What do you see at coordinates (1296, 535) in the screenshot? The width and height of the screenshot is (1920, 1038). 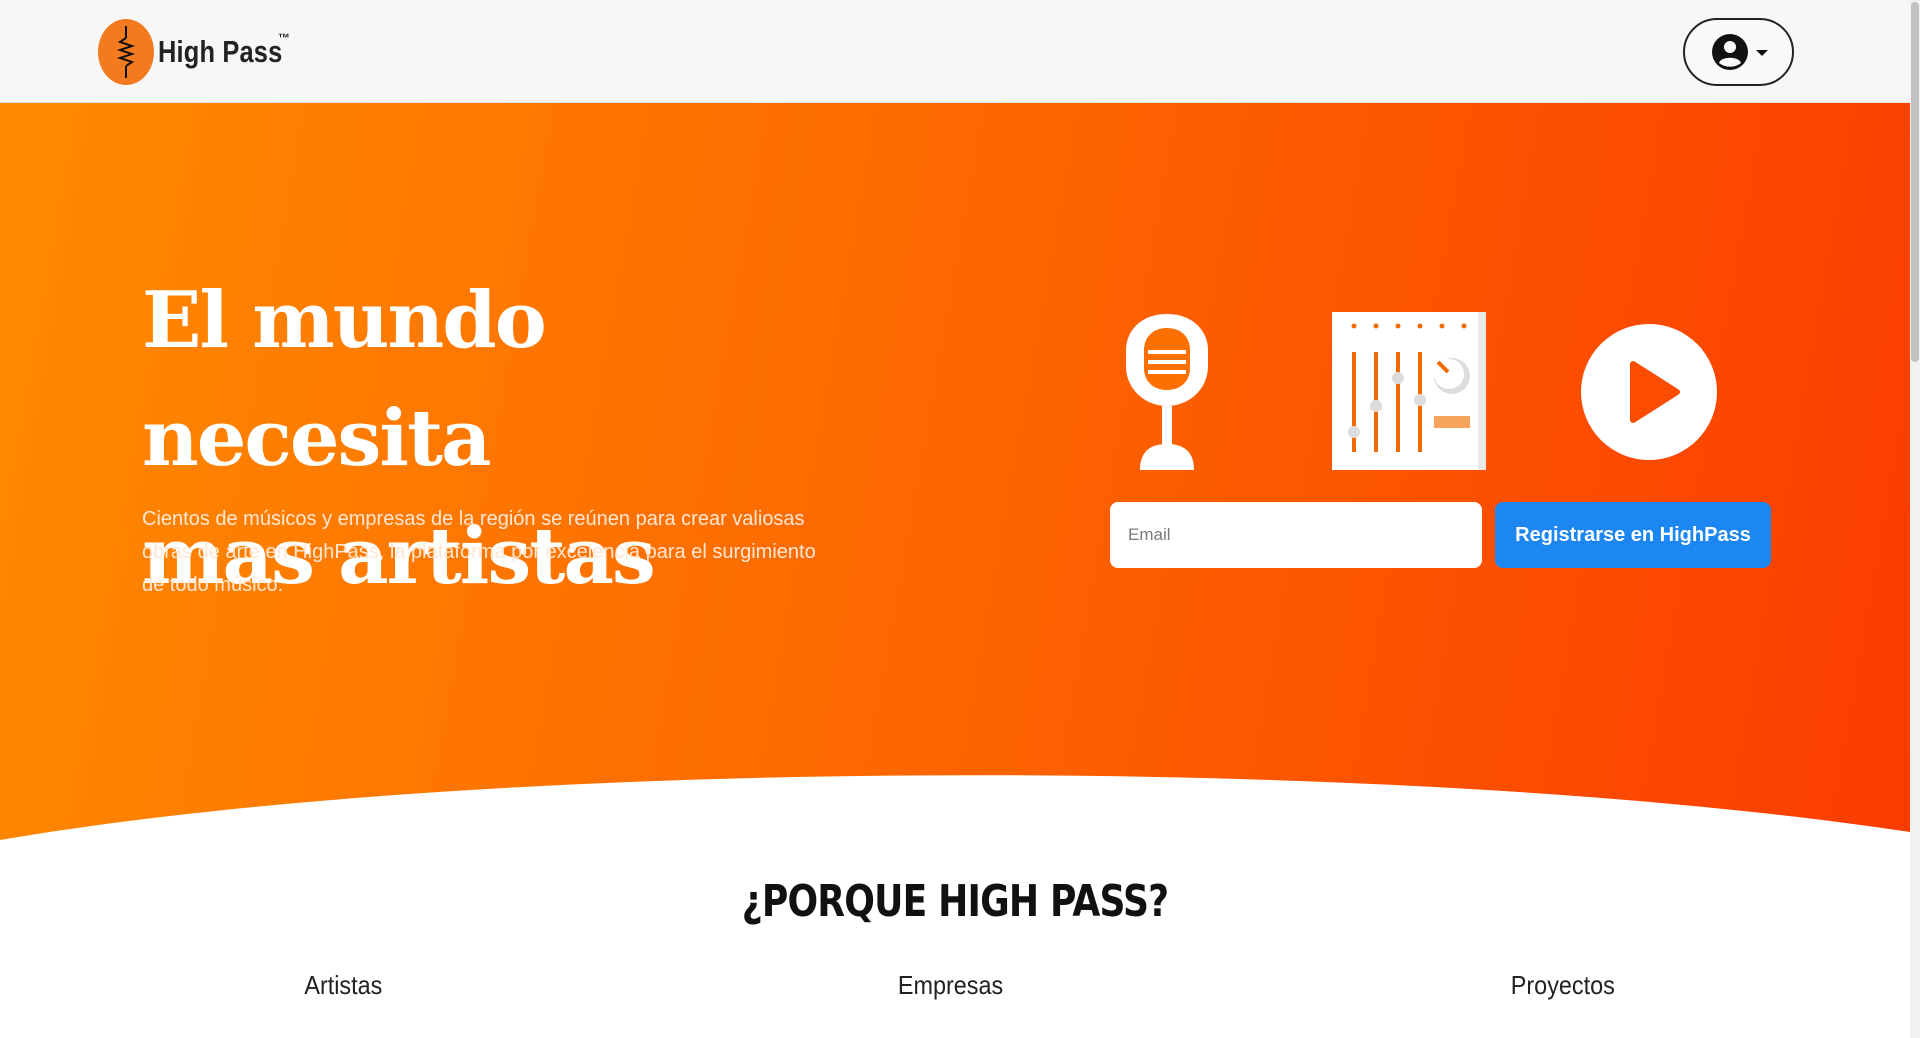 I see `email-input` at bounding box center [1296, 535].